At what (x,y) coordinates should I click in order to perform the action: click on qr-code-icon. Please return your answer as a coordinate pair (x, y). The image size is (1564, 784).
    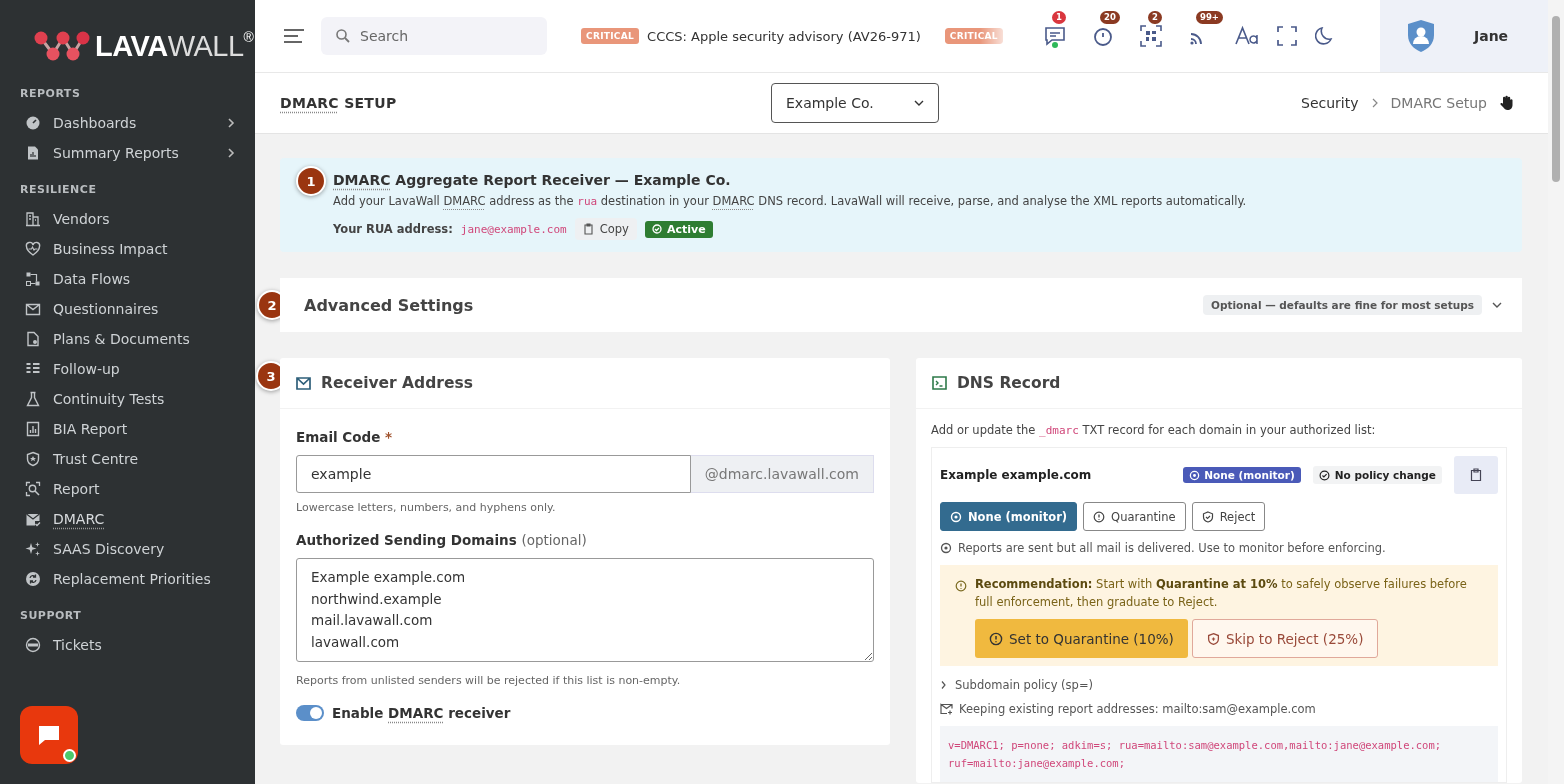
    Looking at the image, I should click on (1151, 36).